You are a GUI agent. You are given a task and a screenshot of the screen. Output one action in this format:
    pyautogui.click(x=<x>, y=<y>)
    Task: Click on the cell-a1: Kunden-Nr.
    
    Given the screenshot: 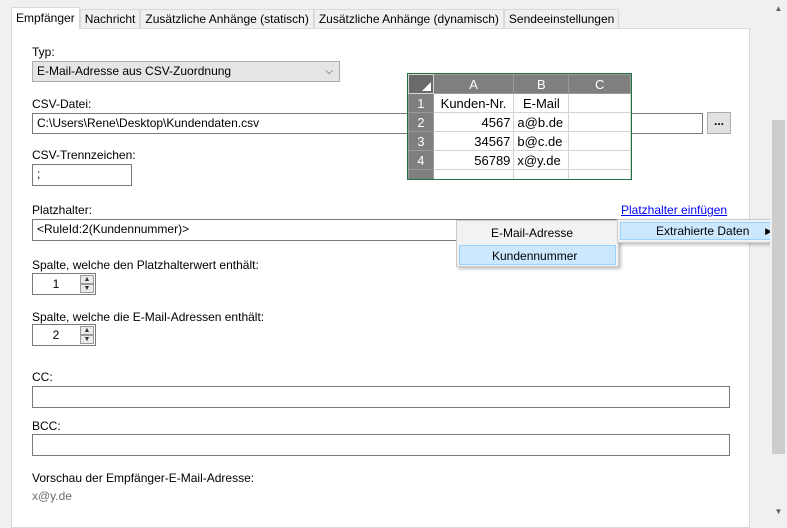 What is the action you would take?
    pyautogui.click(x=473, y=103)
    